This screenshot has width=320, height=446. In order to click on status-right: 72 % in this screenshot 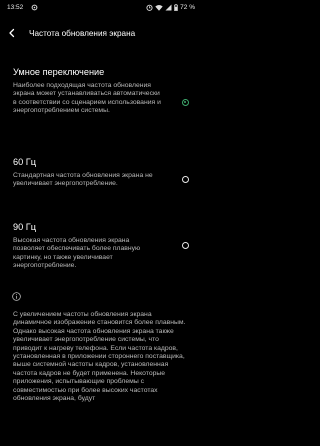, I will do `click(170, 7)`.